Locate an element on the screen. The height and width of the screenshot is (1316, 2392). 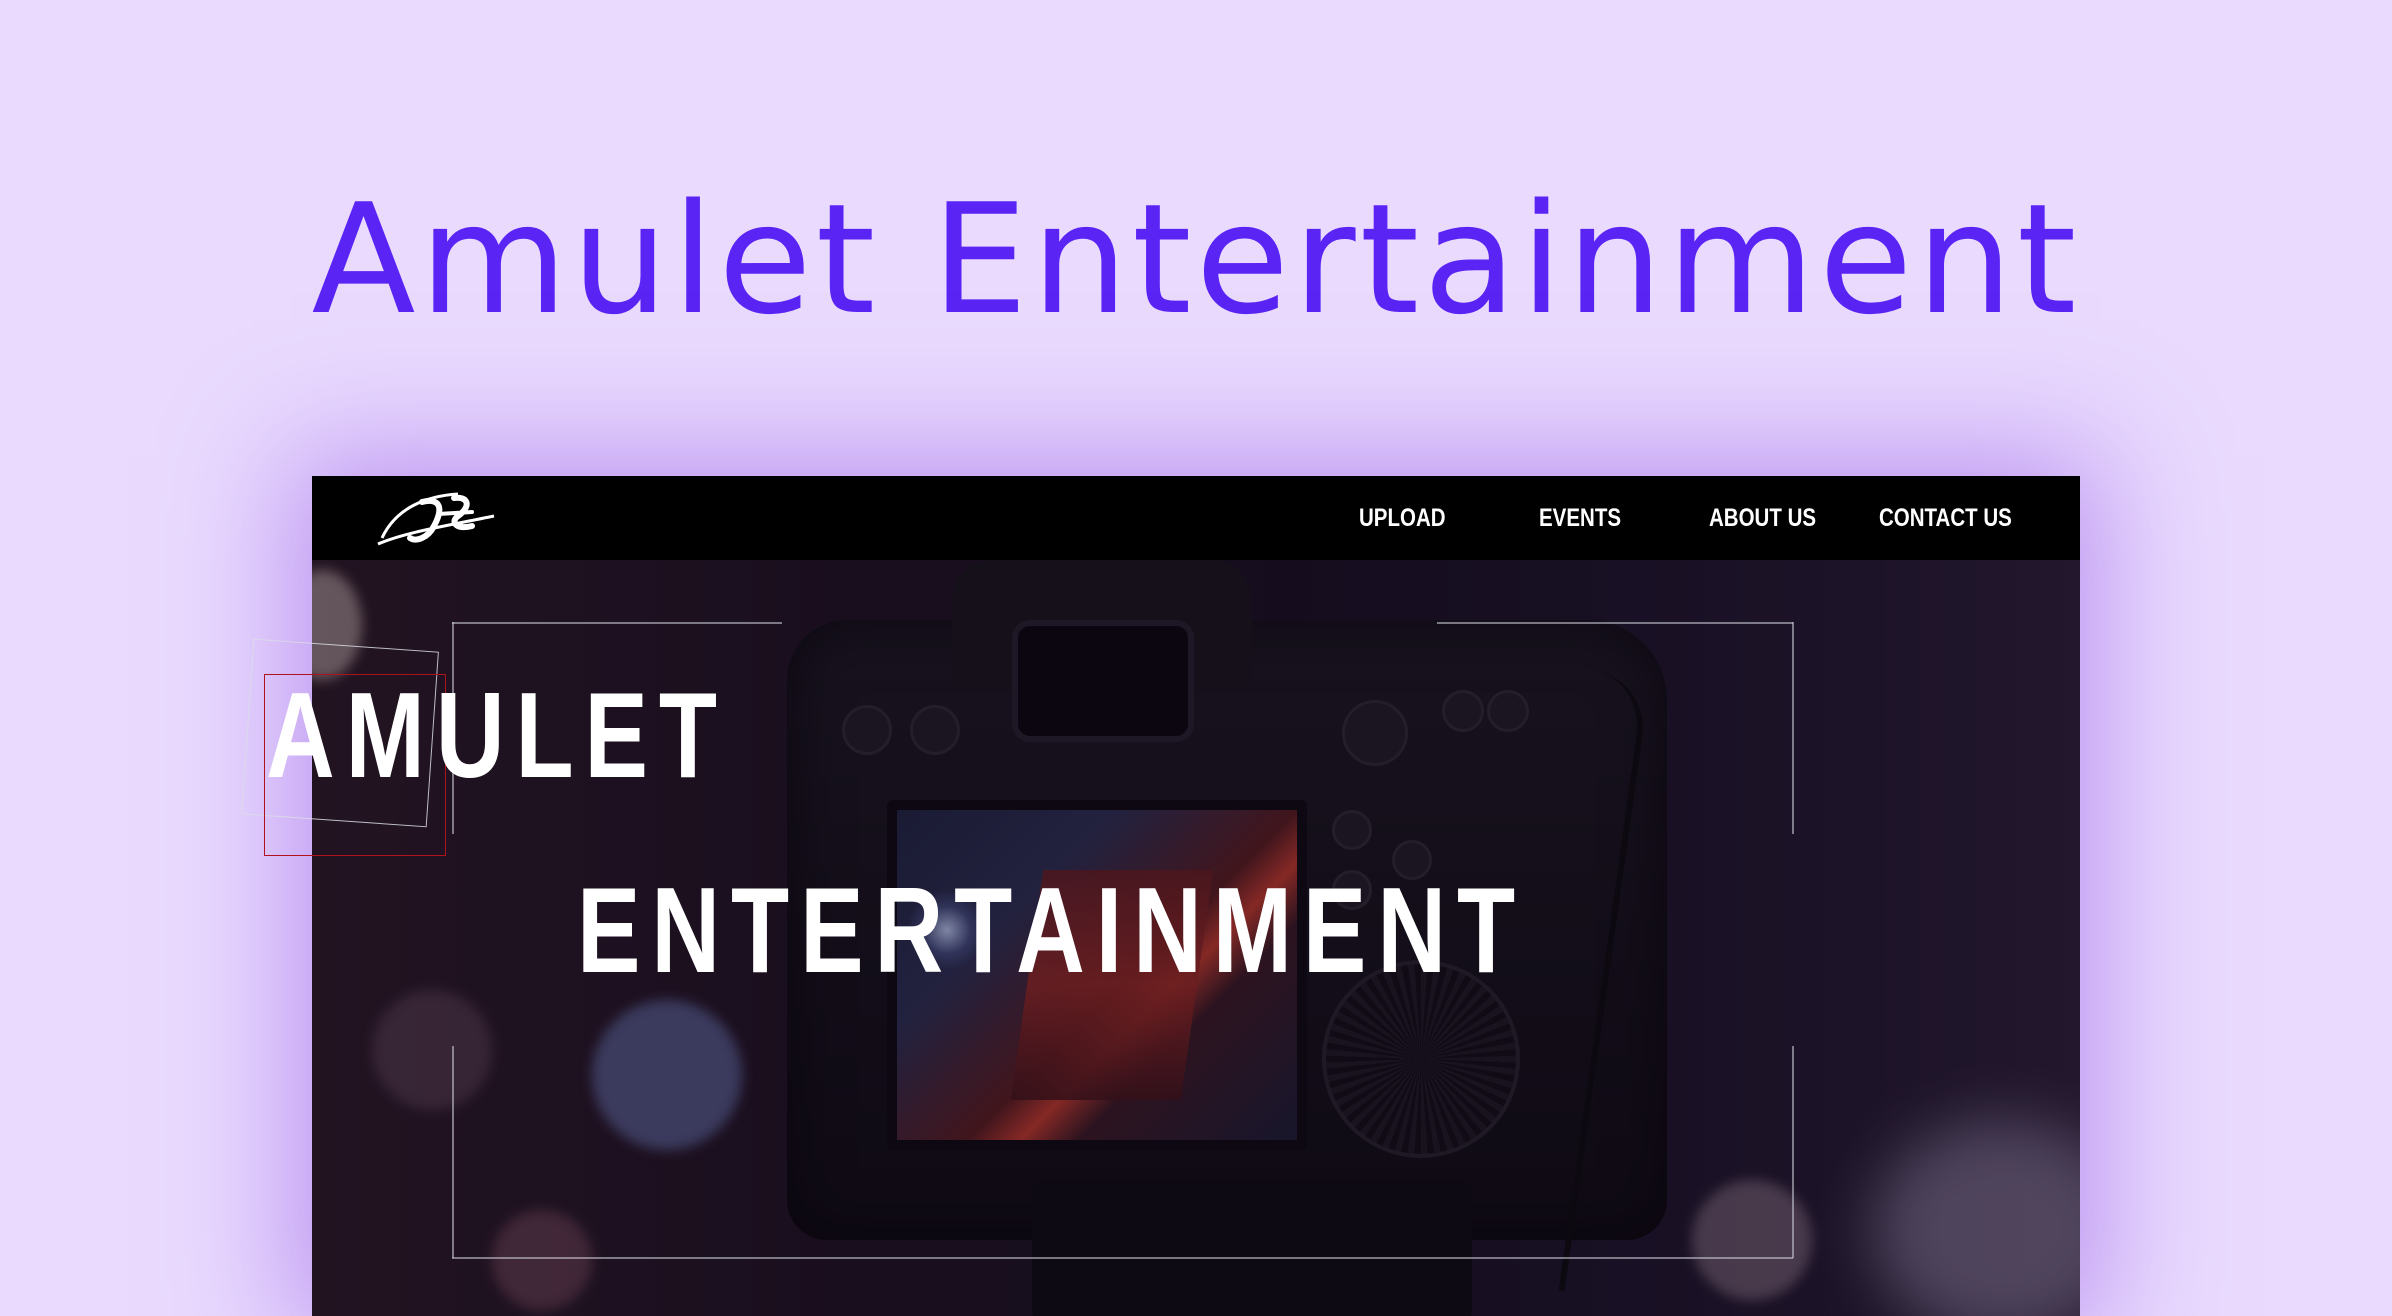
nav-contact-us: CONTACT US is located at coordinates (1945, 518).